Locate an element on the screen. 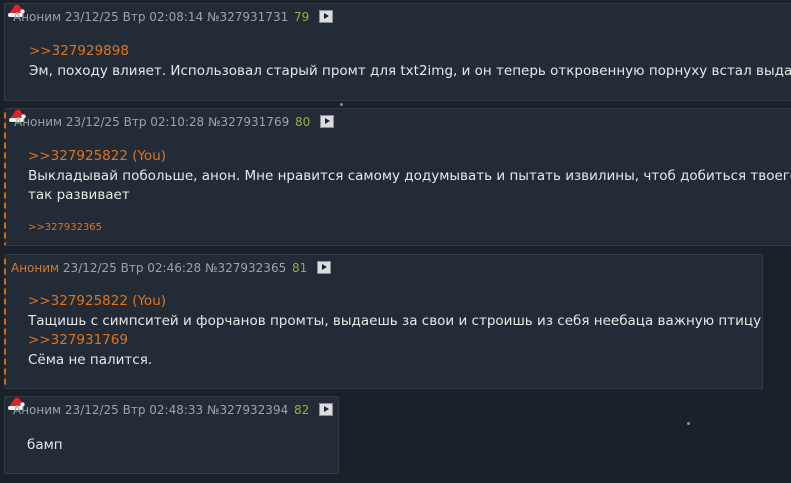 This screenshot has height=483, width=791. post-text-line: Сёма не палится. is located at coordinates (90, 359).